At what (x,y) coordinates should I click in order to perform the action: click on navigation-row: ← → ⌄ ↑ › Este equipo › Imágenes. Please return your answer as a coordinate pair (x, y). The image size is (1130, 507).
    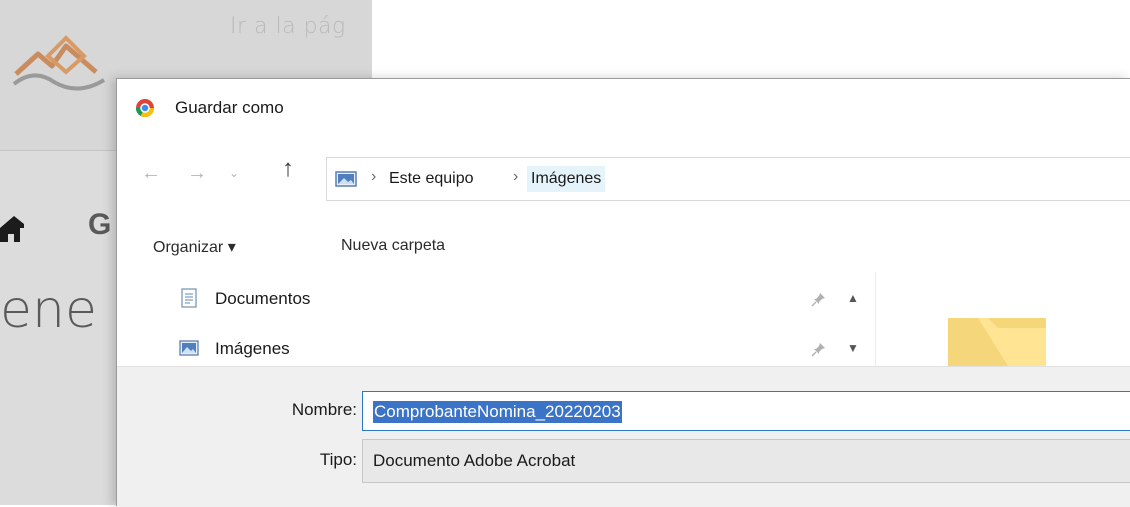
    Looking at the image, I should click on (623, 176).